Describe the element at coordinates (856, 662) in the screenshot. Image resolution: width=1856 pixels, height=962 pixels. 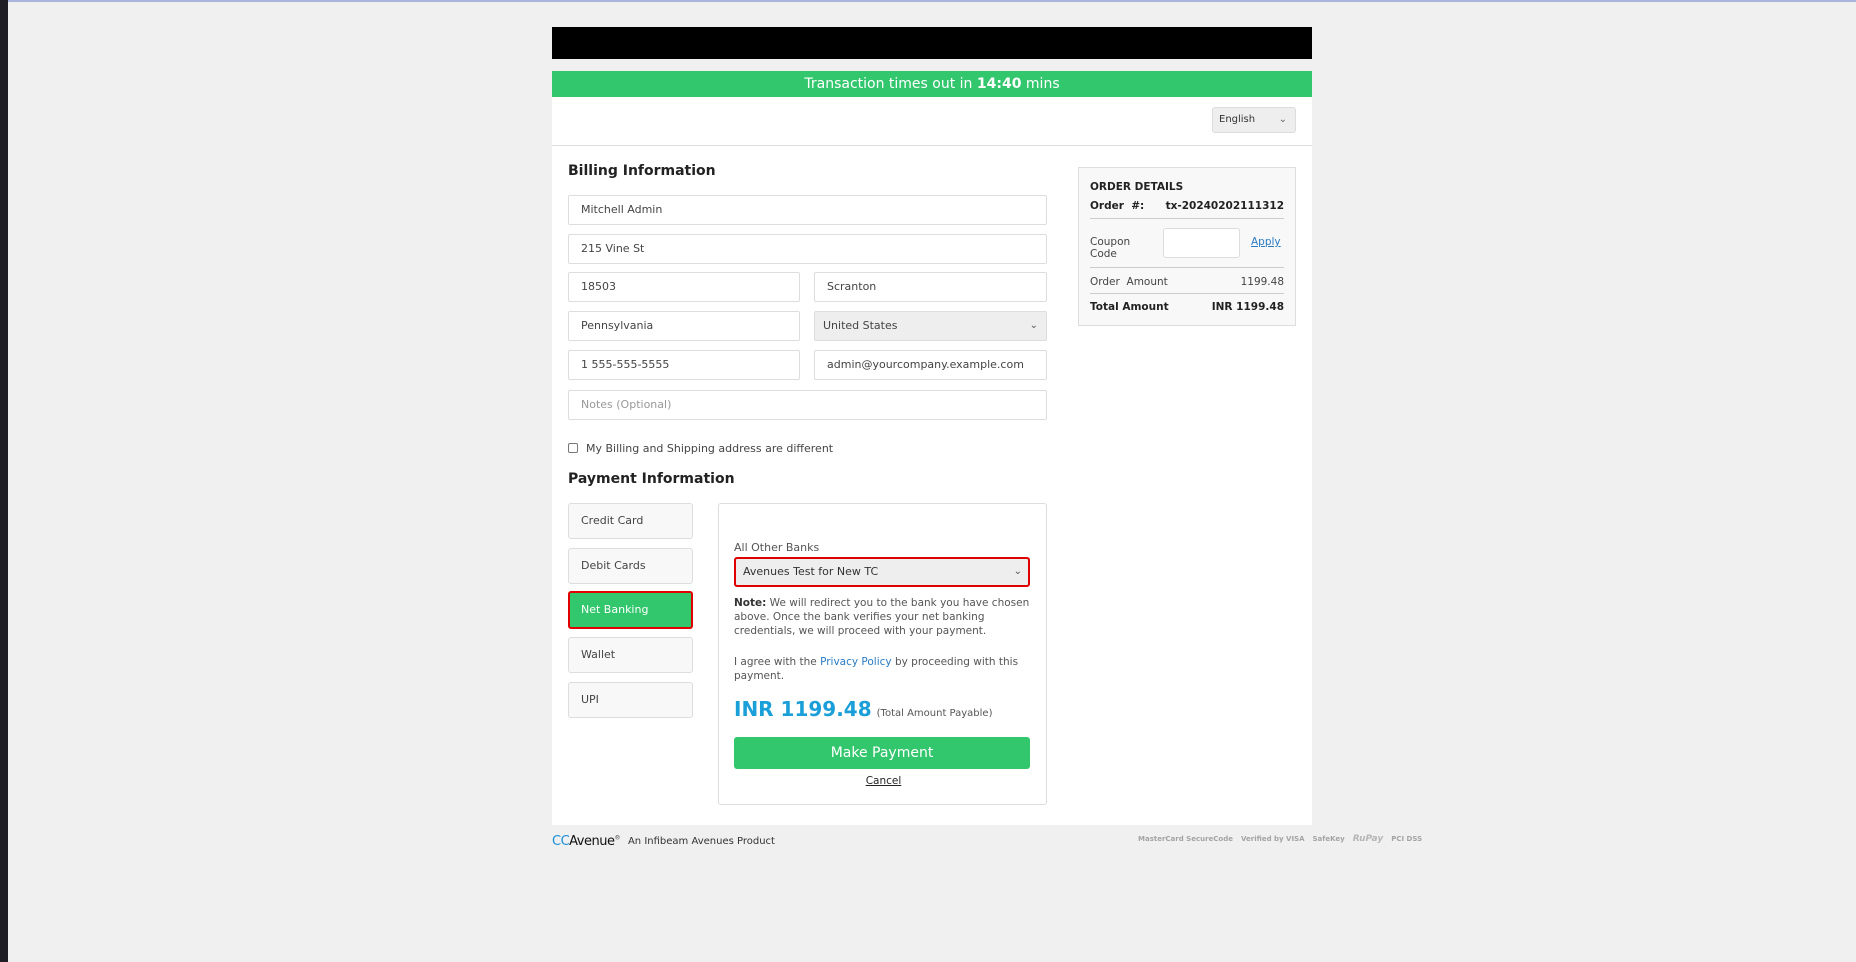
I see `privacy-policy-link: Privacy Policy` at that location.